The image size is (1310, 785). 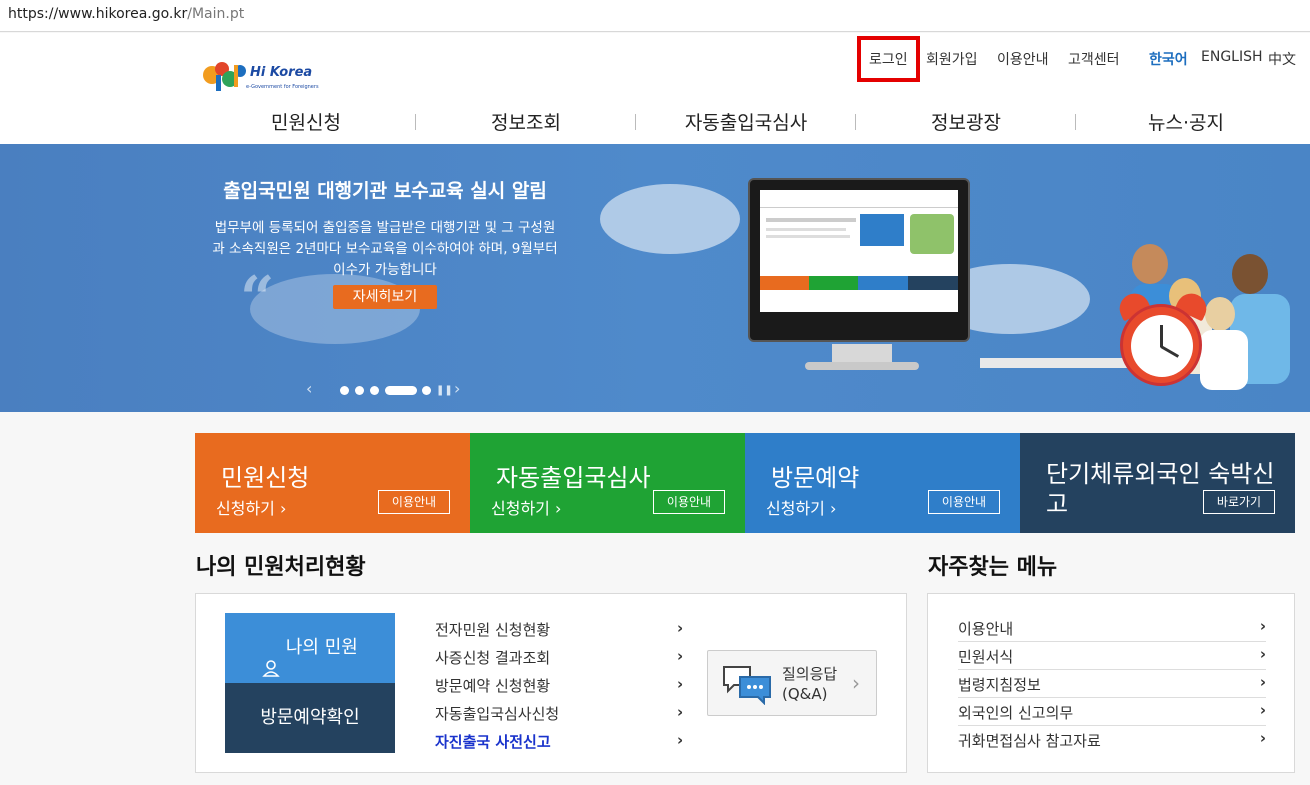 What do you see at coordinates (809, 684) in the screenshot?
I see `qa-label: 질의응답 (Q&A)` at bounding box center [809, 684].